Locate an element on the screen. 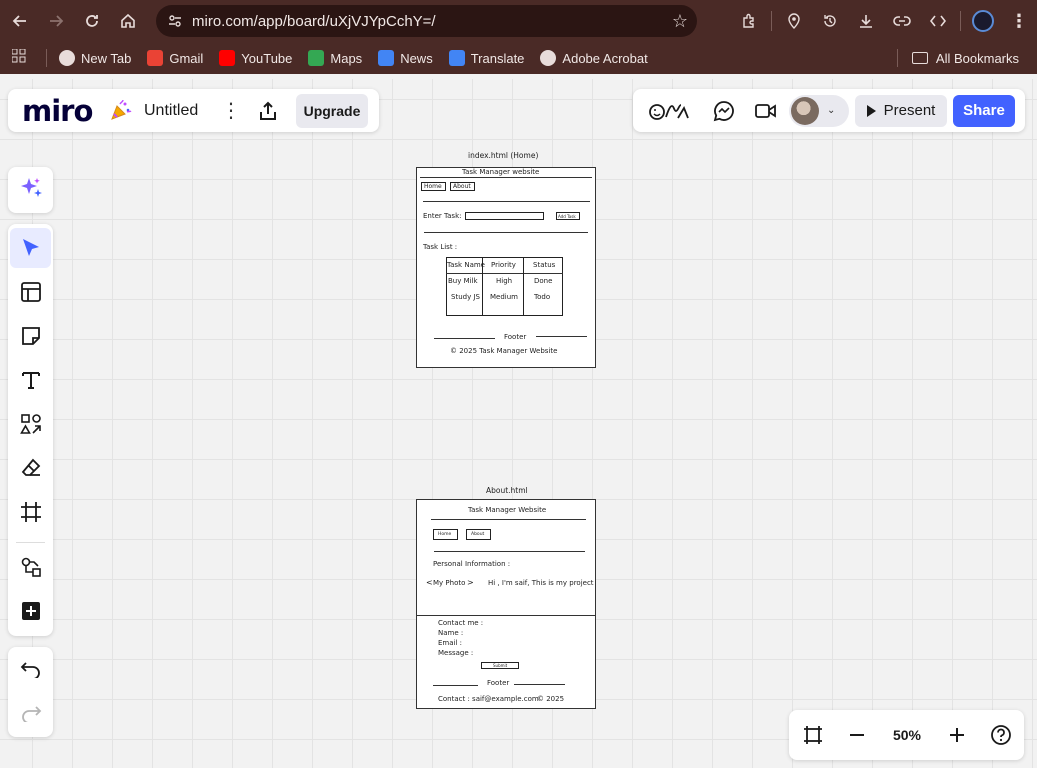 This screenshot has height=768, width=1037. export-icon is located at coordinates (268, 111).